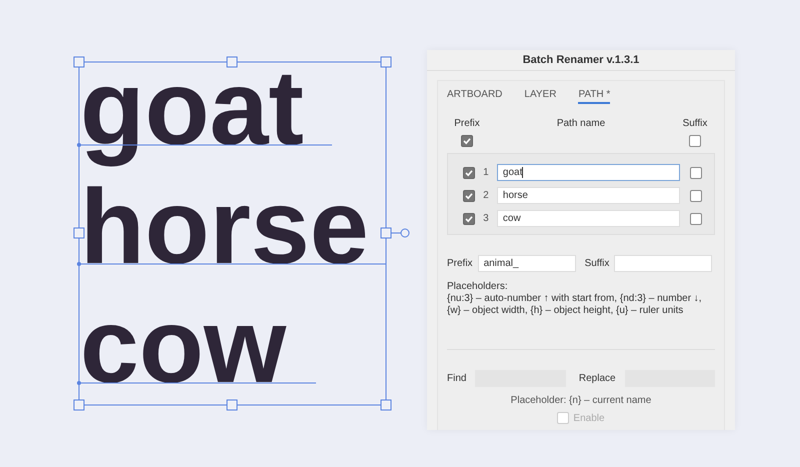  What do you see at coordinates (456, 378) in the screenshot?
I see `field-label: Find` at bounding box center [456, 378].